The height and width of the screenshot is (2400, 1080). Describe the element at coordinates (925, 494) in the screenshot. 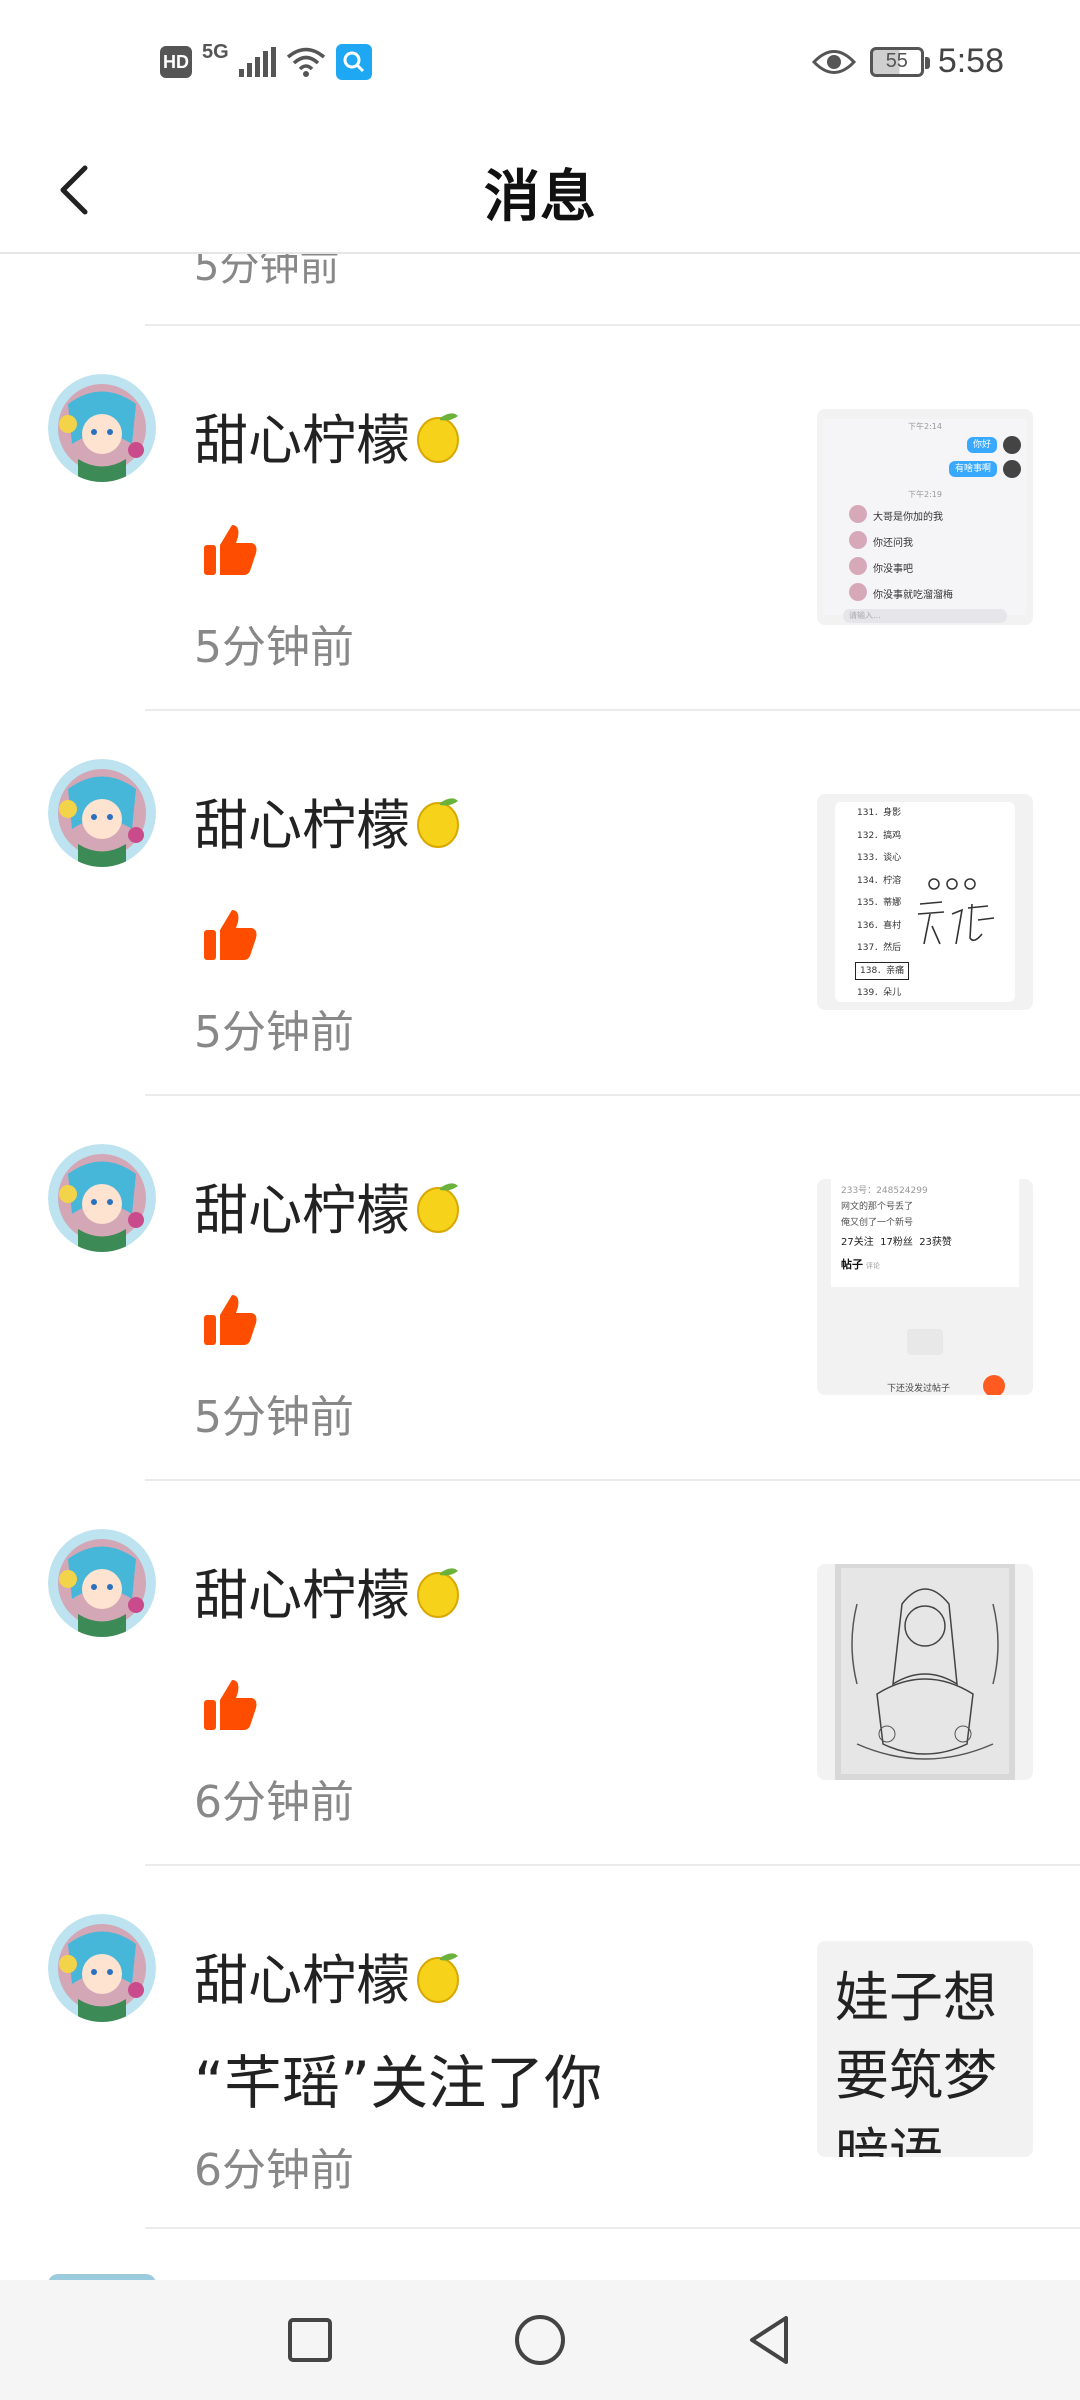

I see `chat-time: 下午2:19` at that location.